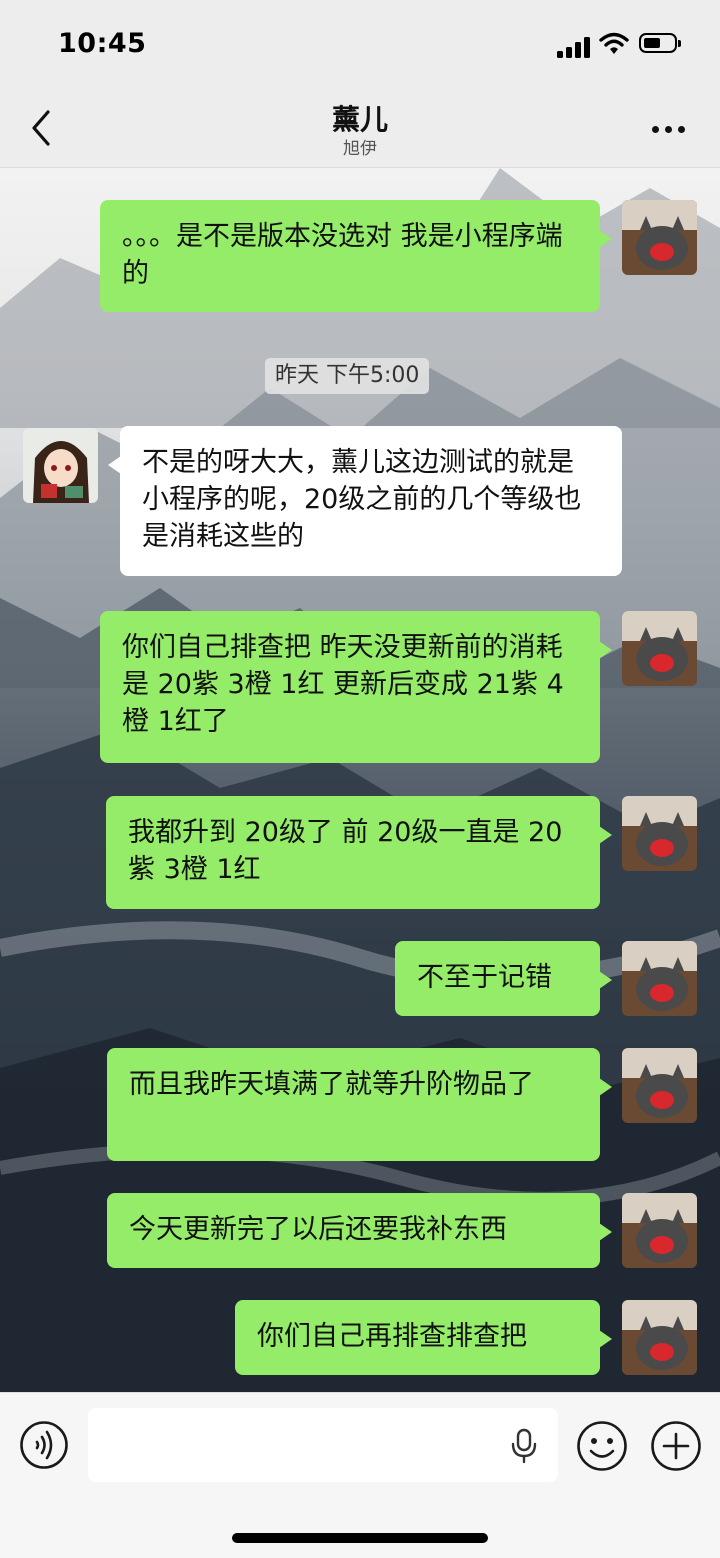  I want to click on more-dots-icon, so click(668, 129).